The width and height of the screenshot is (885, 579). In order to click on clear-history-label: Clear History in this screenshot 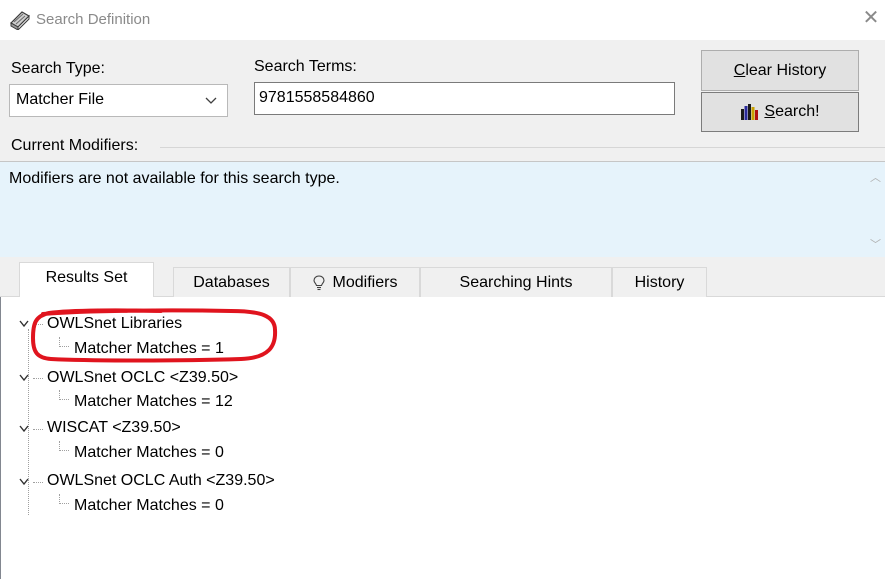, I will do `click(780, 70)`.